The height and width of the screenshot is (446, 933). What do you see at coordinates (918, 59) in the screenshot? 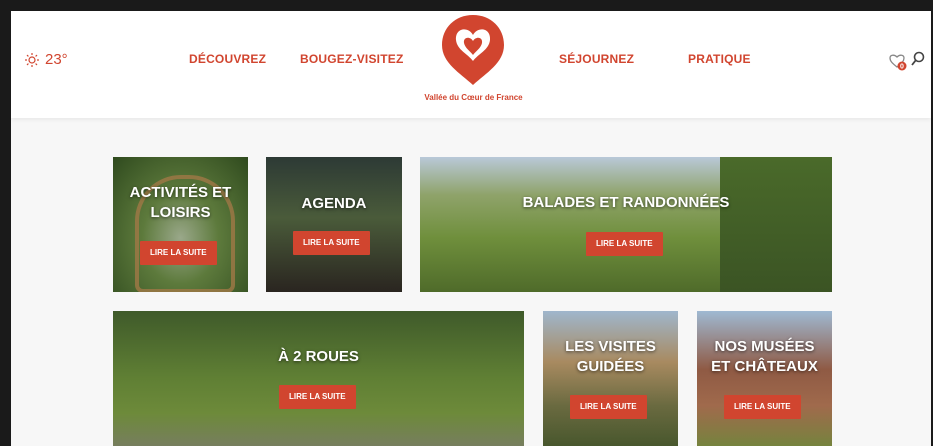
I see `search-icon` at bounding box center [918, 59].